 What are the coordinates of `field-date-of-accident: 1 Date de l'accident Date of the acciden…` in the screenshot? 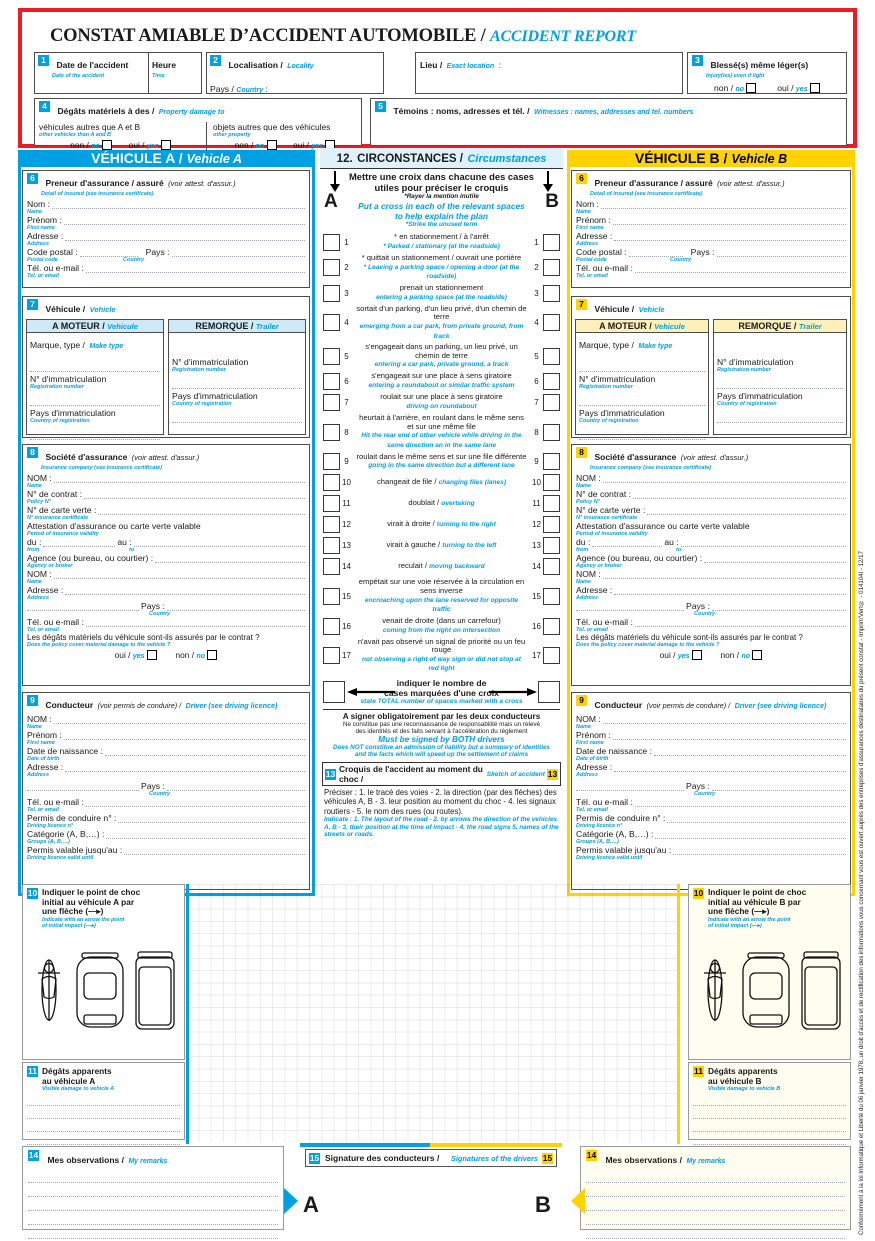 It's located at (118, 73).